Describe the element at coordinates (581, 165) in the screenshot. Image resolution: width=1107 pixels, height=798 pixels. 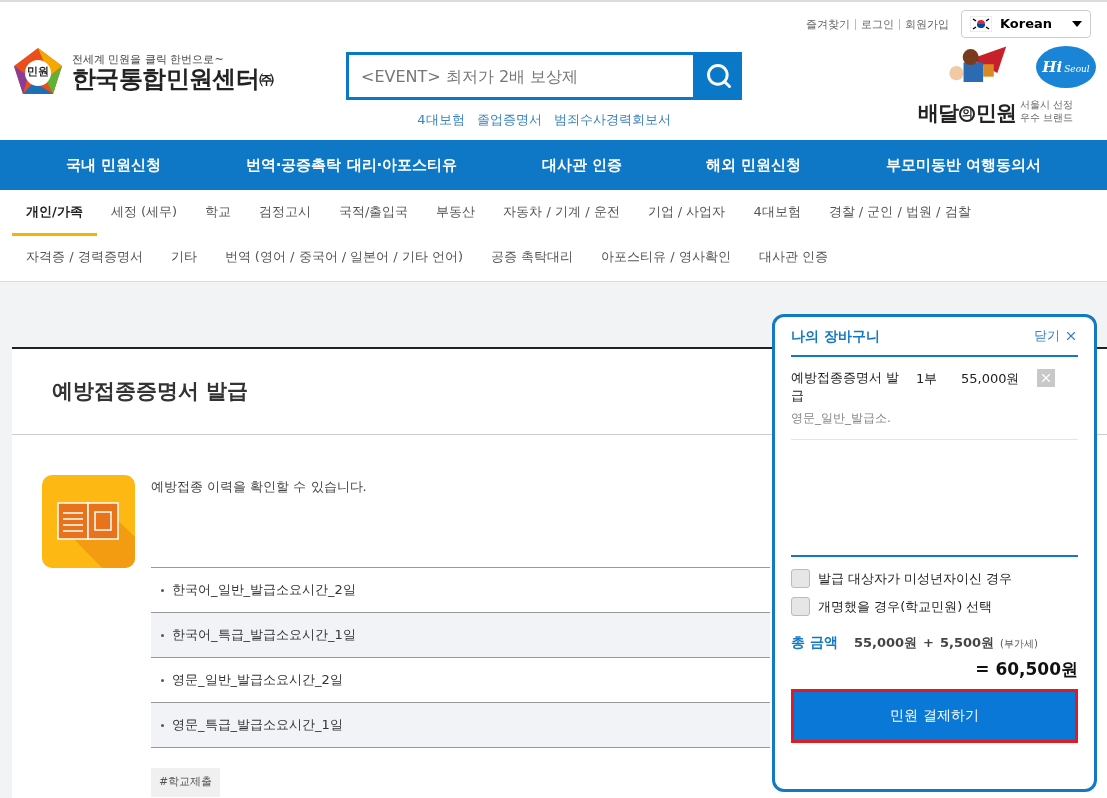
I see `main-nav-item: 대사관 인증` at that location.